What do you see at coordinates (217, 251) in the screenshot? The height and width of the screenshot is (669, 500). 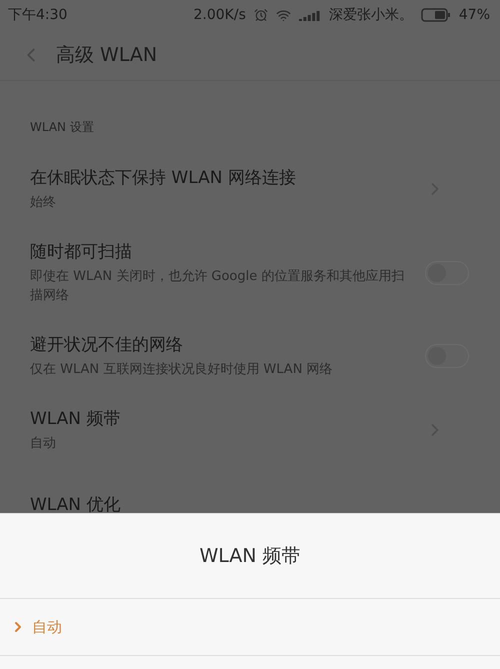 I see `setting-title: 随时都可扫描` at bounding box center [217, 251].